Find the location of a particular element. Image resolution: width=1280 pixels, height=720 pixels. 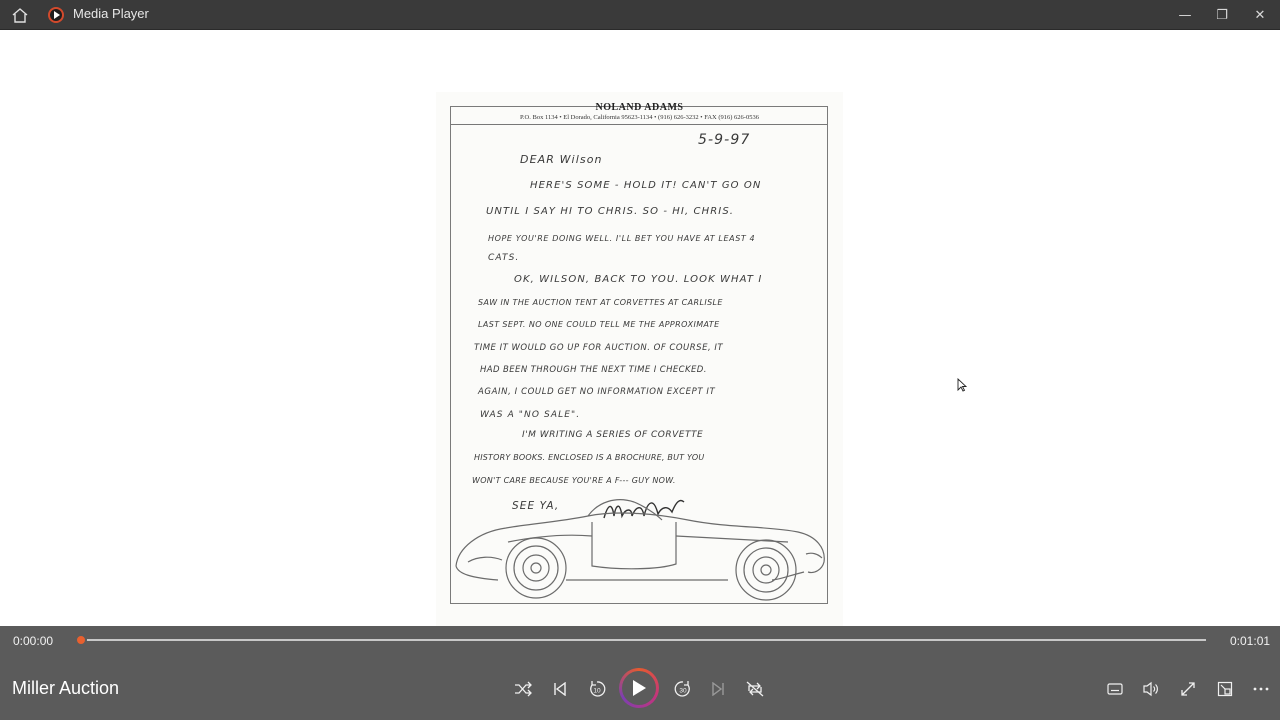

more-icon is located at coordinates (1261, 689).